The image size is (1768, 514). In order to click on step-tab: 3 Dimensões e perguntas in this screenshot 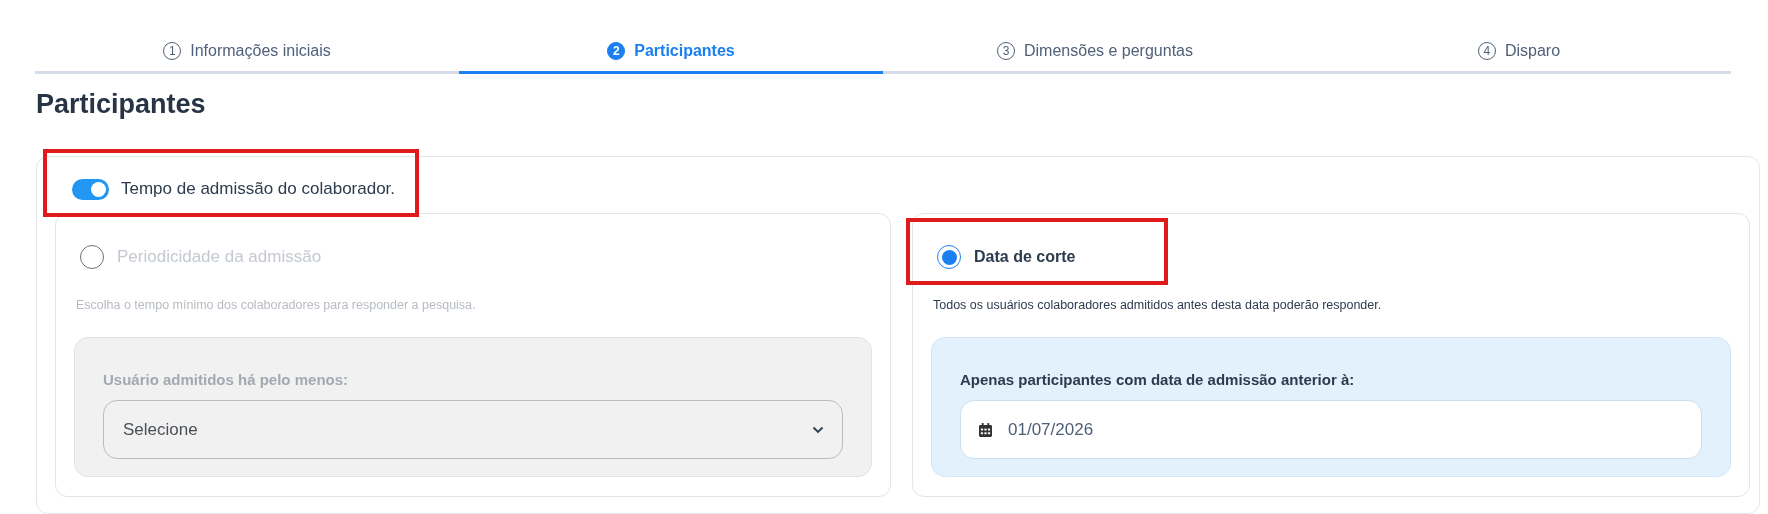, I will do `click(1095, 52)`.